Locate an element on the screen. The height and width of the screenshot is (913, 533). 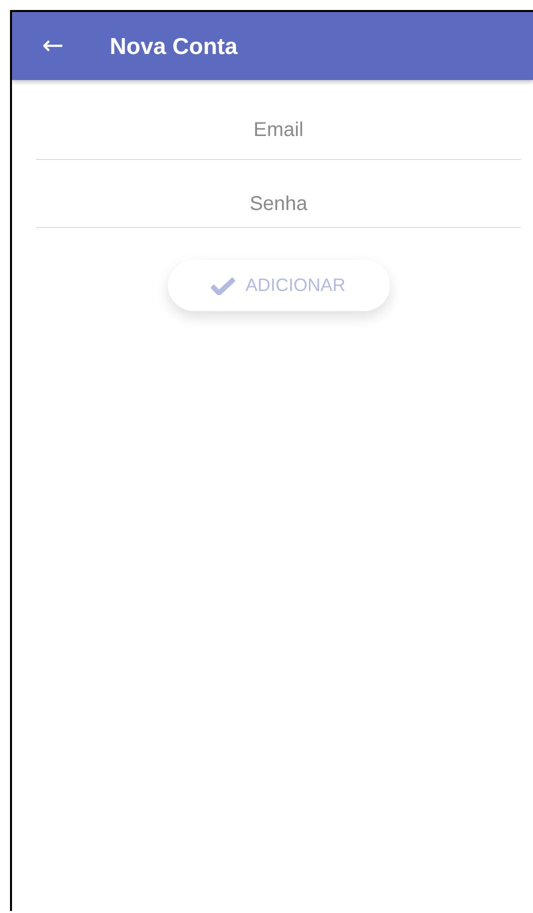
screen-title: Nova Conta is located at coordinates (174, 46).